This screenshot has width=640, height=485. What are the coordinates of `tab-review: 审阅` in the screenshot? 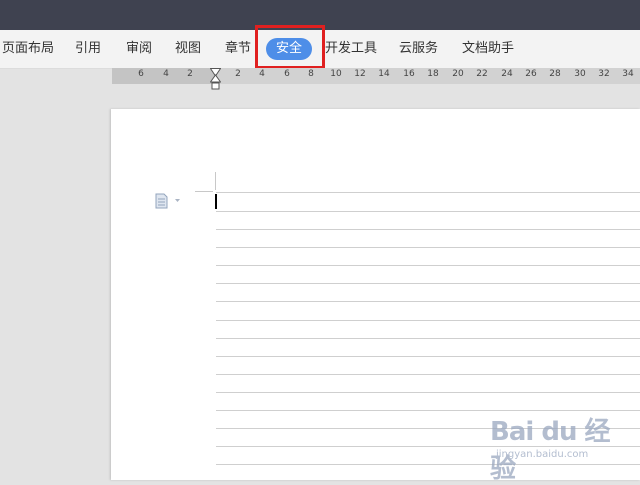 It's located at (139, 49).